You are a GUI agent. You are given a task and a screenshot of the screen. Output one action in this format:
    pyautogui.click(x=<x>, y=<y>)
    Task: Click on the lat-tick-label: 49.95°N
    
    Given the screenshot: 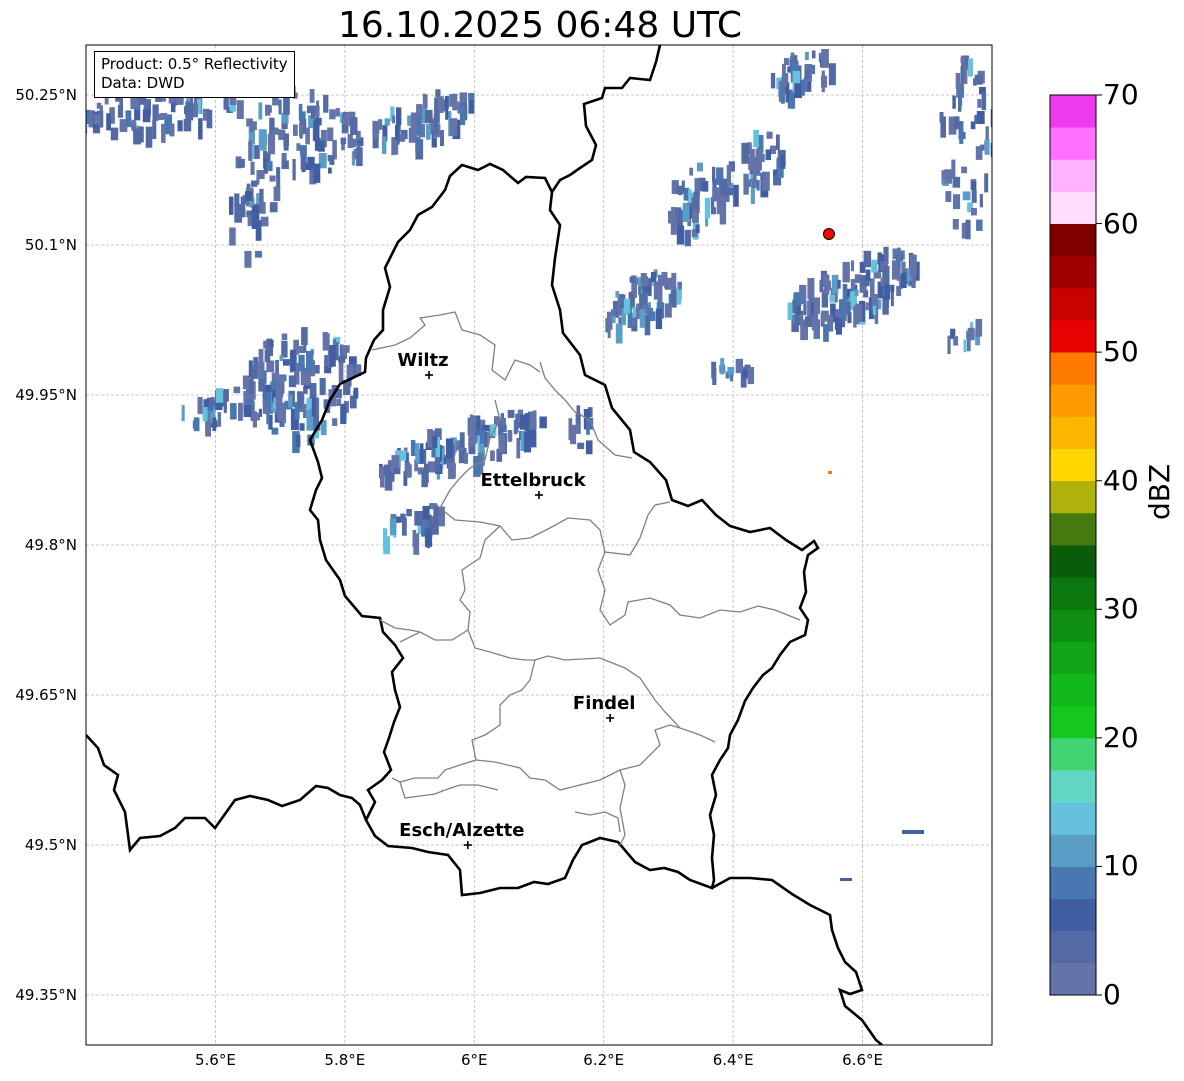 What is the action you would take?
    pyautogui.click(x=46, y=395)
    